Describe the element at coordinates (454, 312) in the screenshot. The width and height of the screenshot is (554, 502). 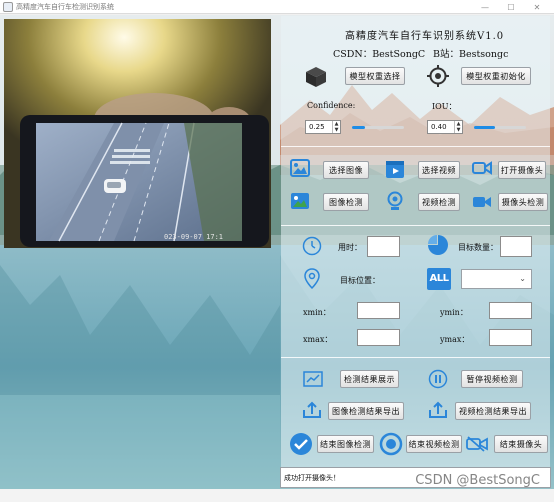
I see `ymin-label: ymin：` at that location.